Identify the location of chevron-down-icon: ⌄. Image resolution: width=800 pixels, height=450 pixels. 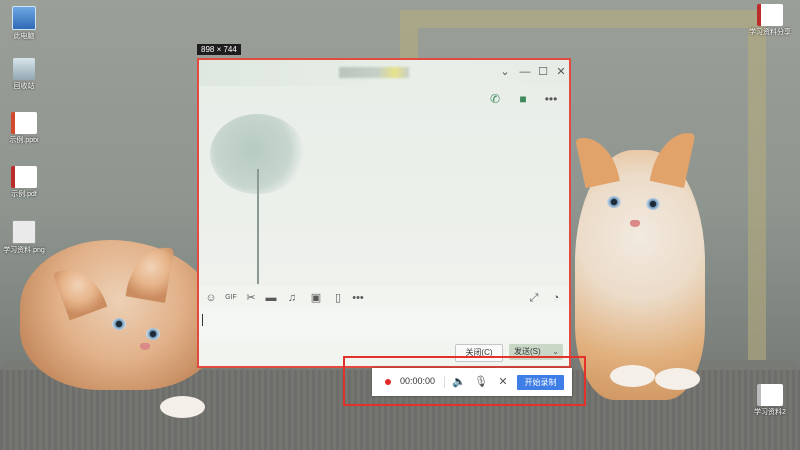
(505, 72).